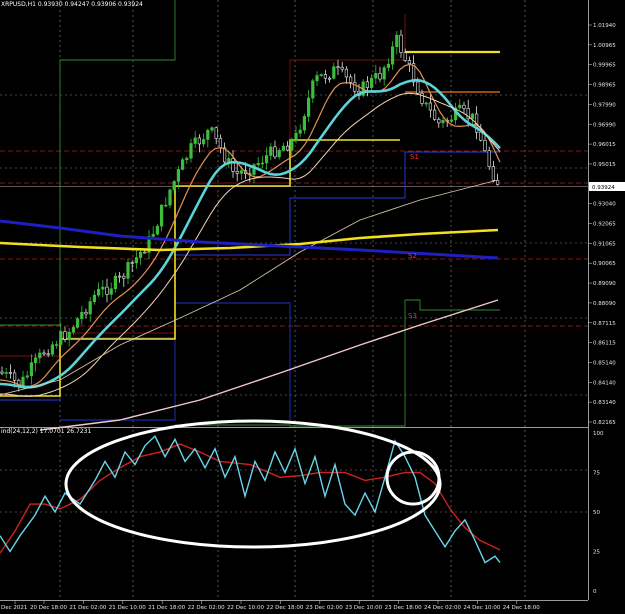  Describe the element at coordinates (604, 145) in the screenshot. I see `price-tick-label: 0.96015` at that location.